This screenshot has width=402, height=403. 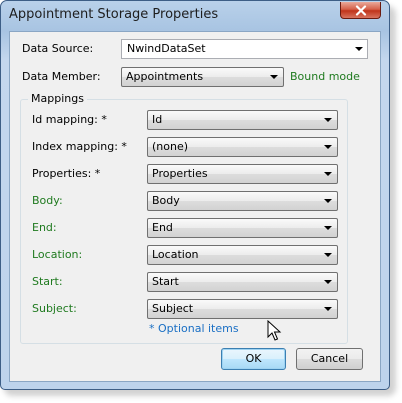 I want to click on start-value: Start, so click(x=165, y=281).